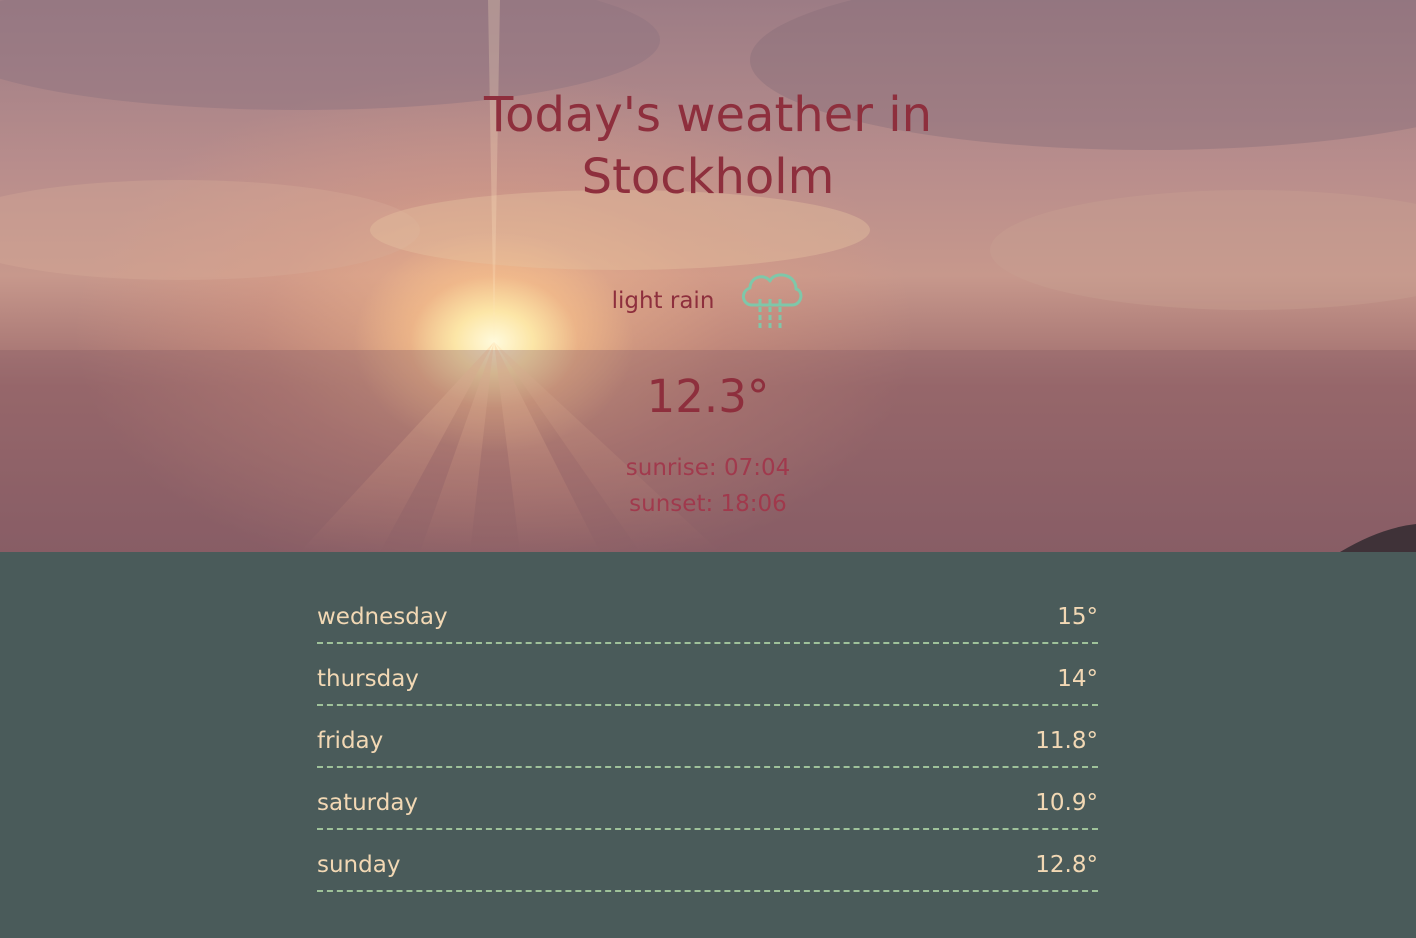 This screenshot has width=1416, height=938. I want to click on forecast-row: friday 11.8°, so click(707, 737).